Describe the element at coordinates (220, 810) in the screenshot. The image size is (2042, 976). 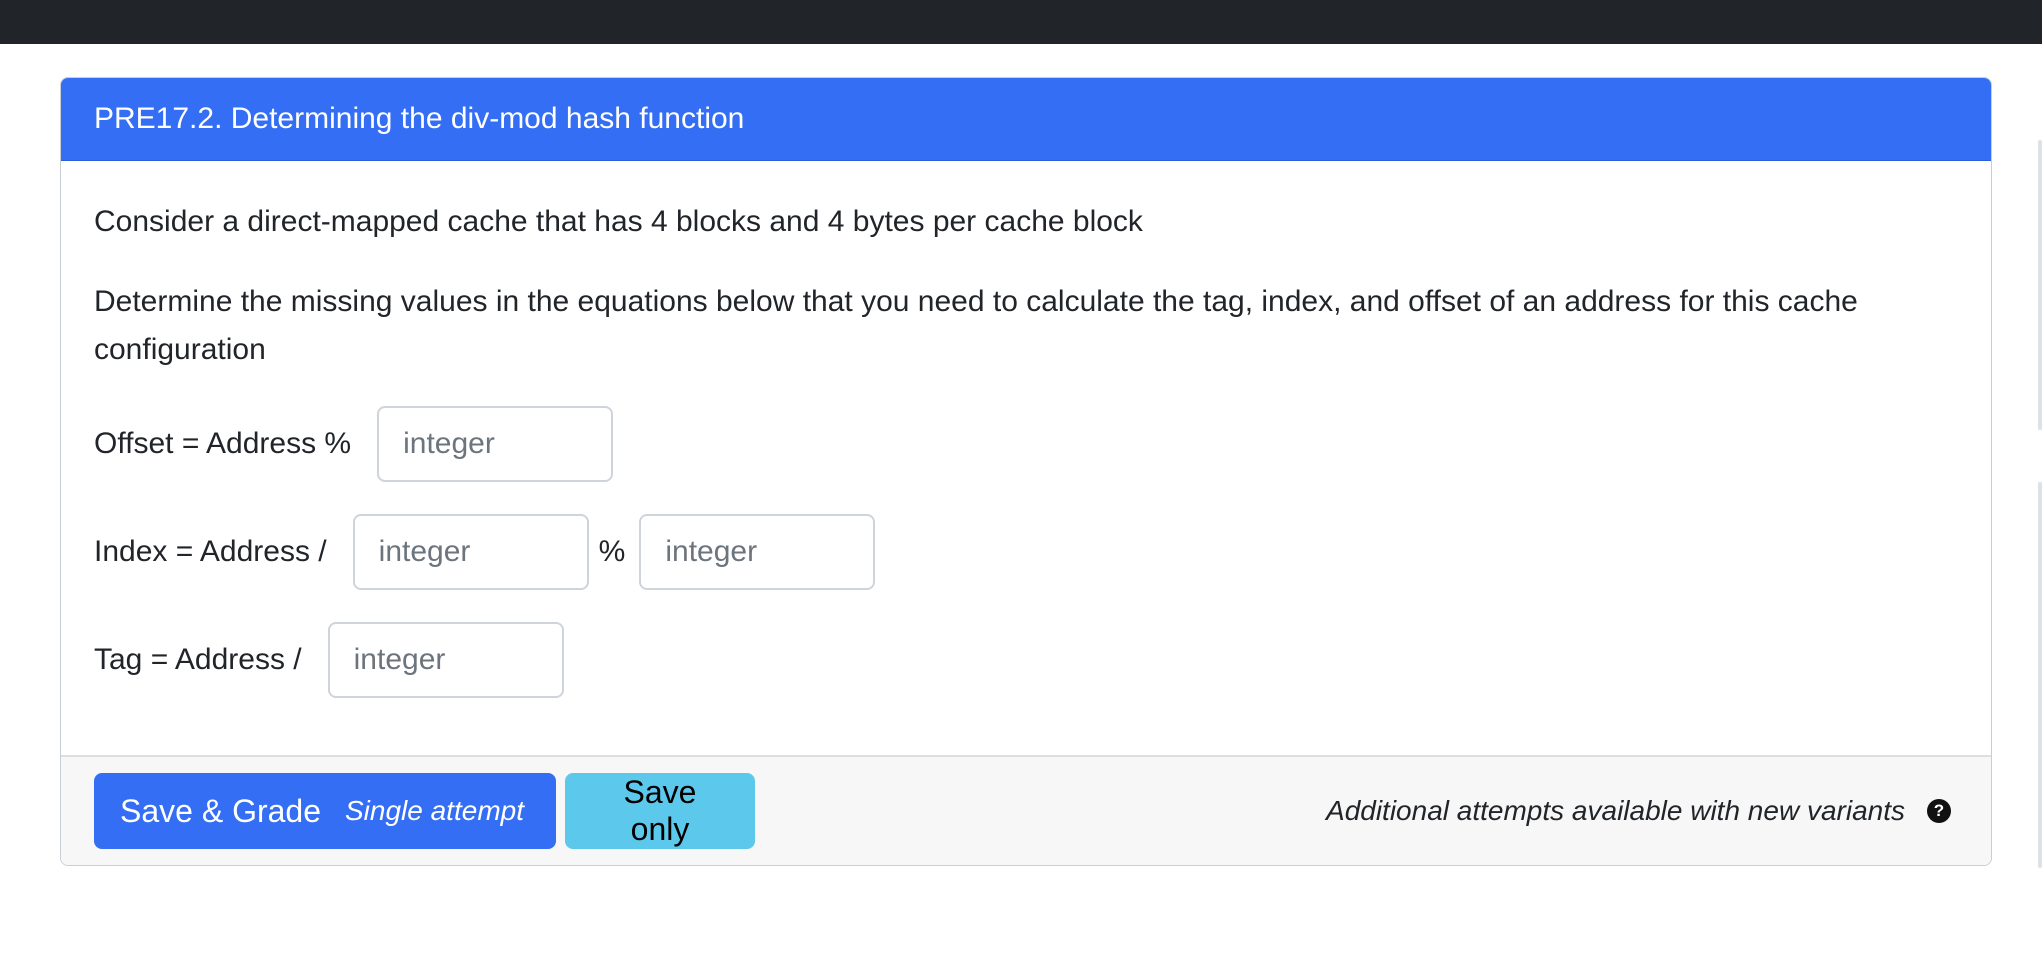
I see `save-grade-label: Save & Grade` at that location.